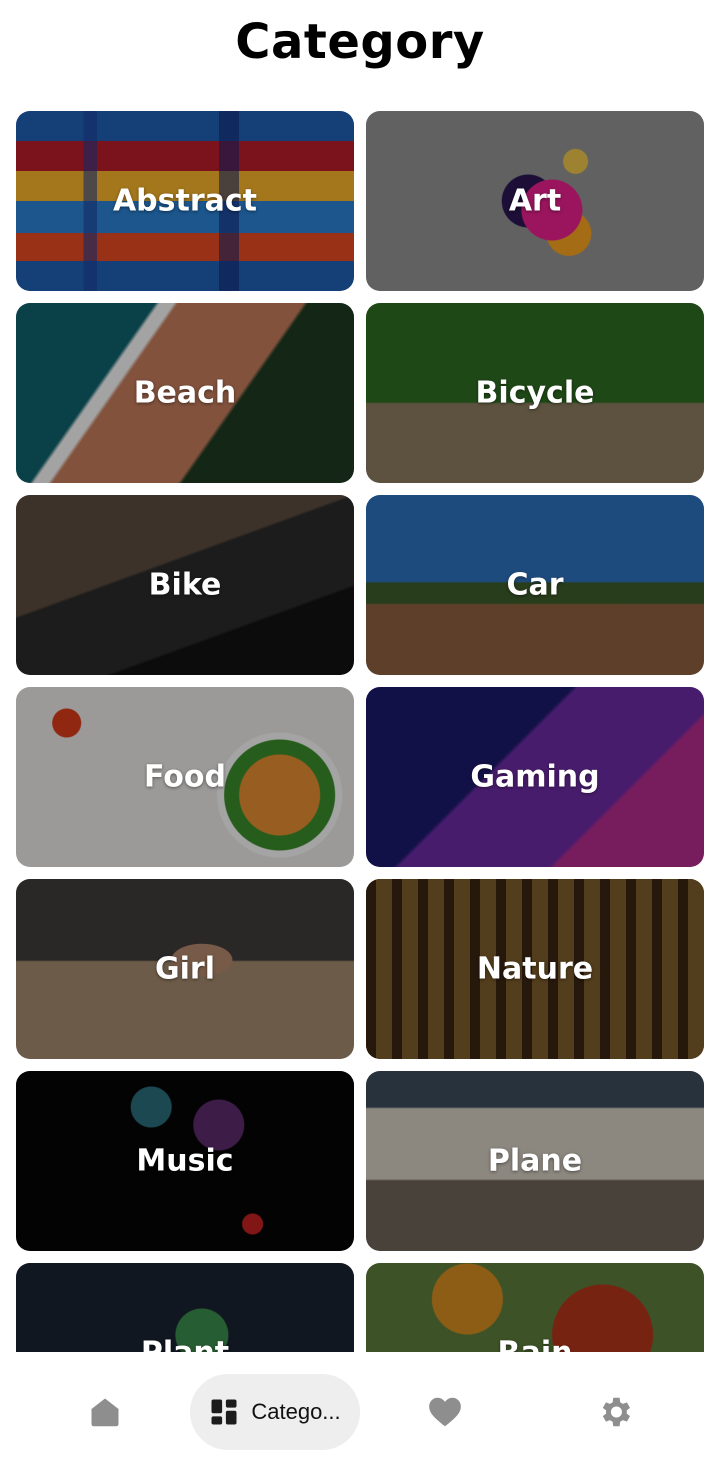  I want to click on category-label: Abstract, so click(185, 201).